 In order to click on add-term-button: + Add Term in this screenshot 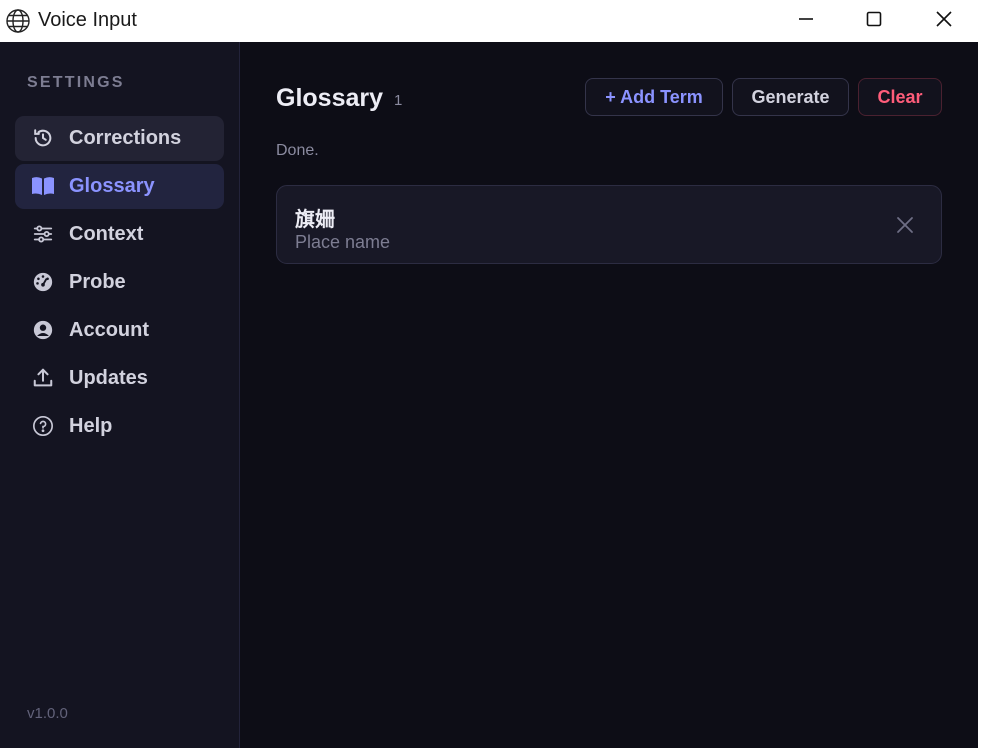, I will do `click(654, 97)`.